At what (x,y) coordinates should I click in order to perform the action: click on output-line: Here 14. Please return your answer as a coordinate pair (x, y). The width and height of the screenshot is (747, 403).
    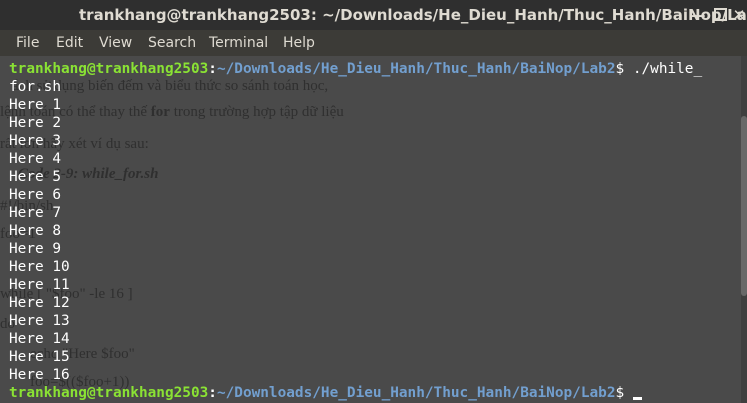
    Looking at the image, I should click on (39, 339).